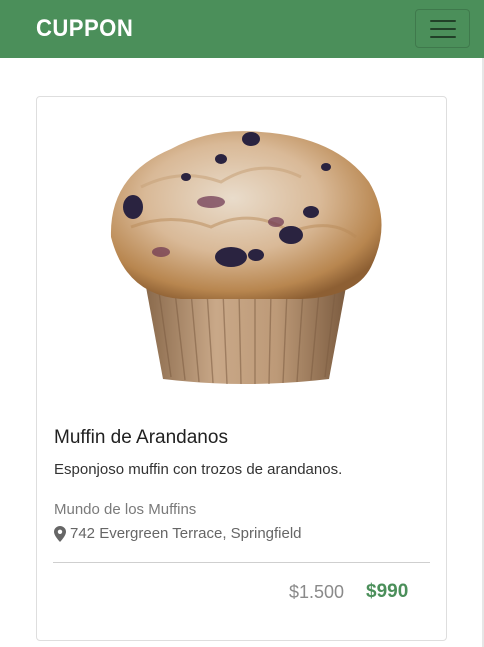 The width and height of the screenshot is (484, 647). What do you see at coordinates (241, 562) in the screenshot?
I see `divider` at bounding box center [241, 562].